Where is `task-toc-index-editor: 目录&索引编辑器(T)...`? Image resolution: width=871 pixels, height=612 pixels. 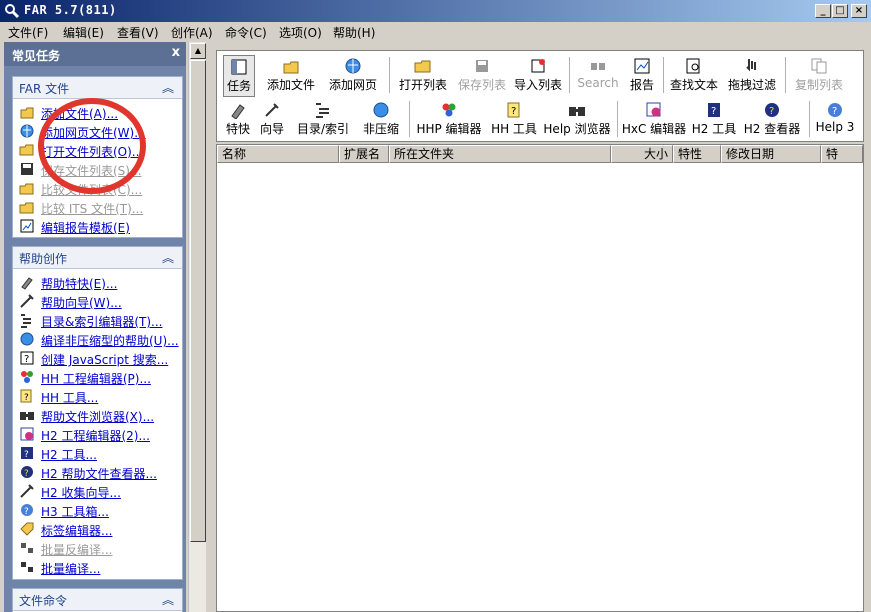 task-toc-index-editor: 目录&索引编辑器(T)... is located at coordinates (99, 320).